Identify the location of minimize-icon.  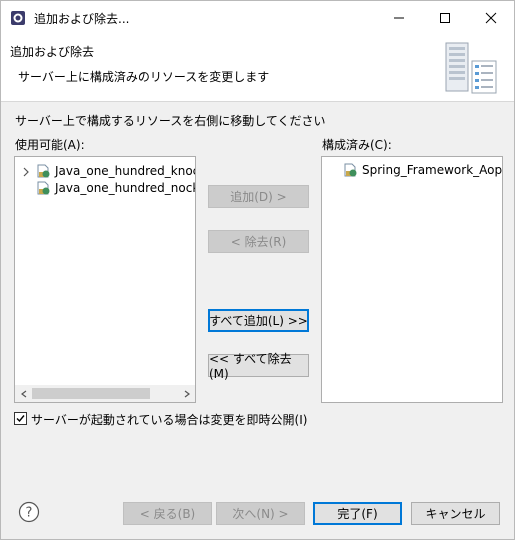
(399, 18).